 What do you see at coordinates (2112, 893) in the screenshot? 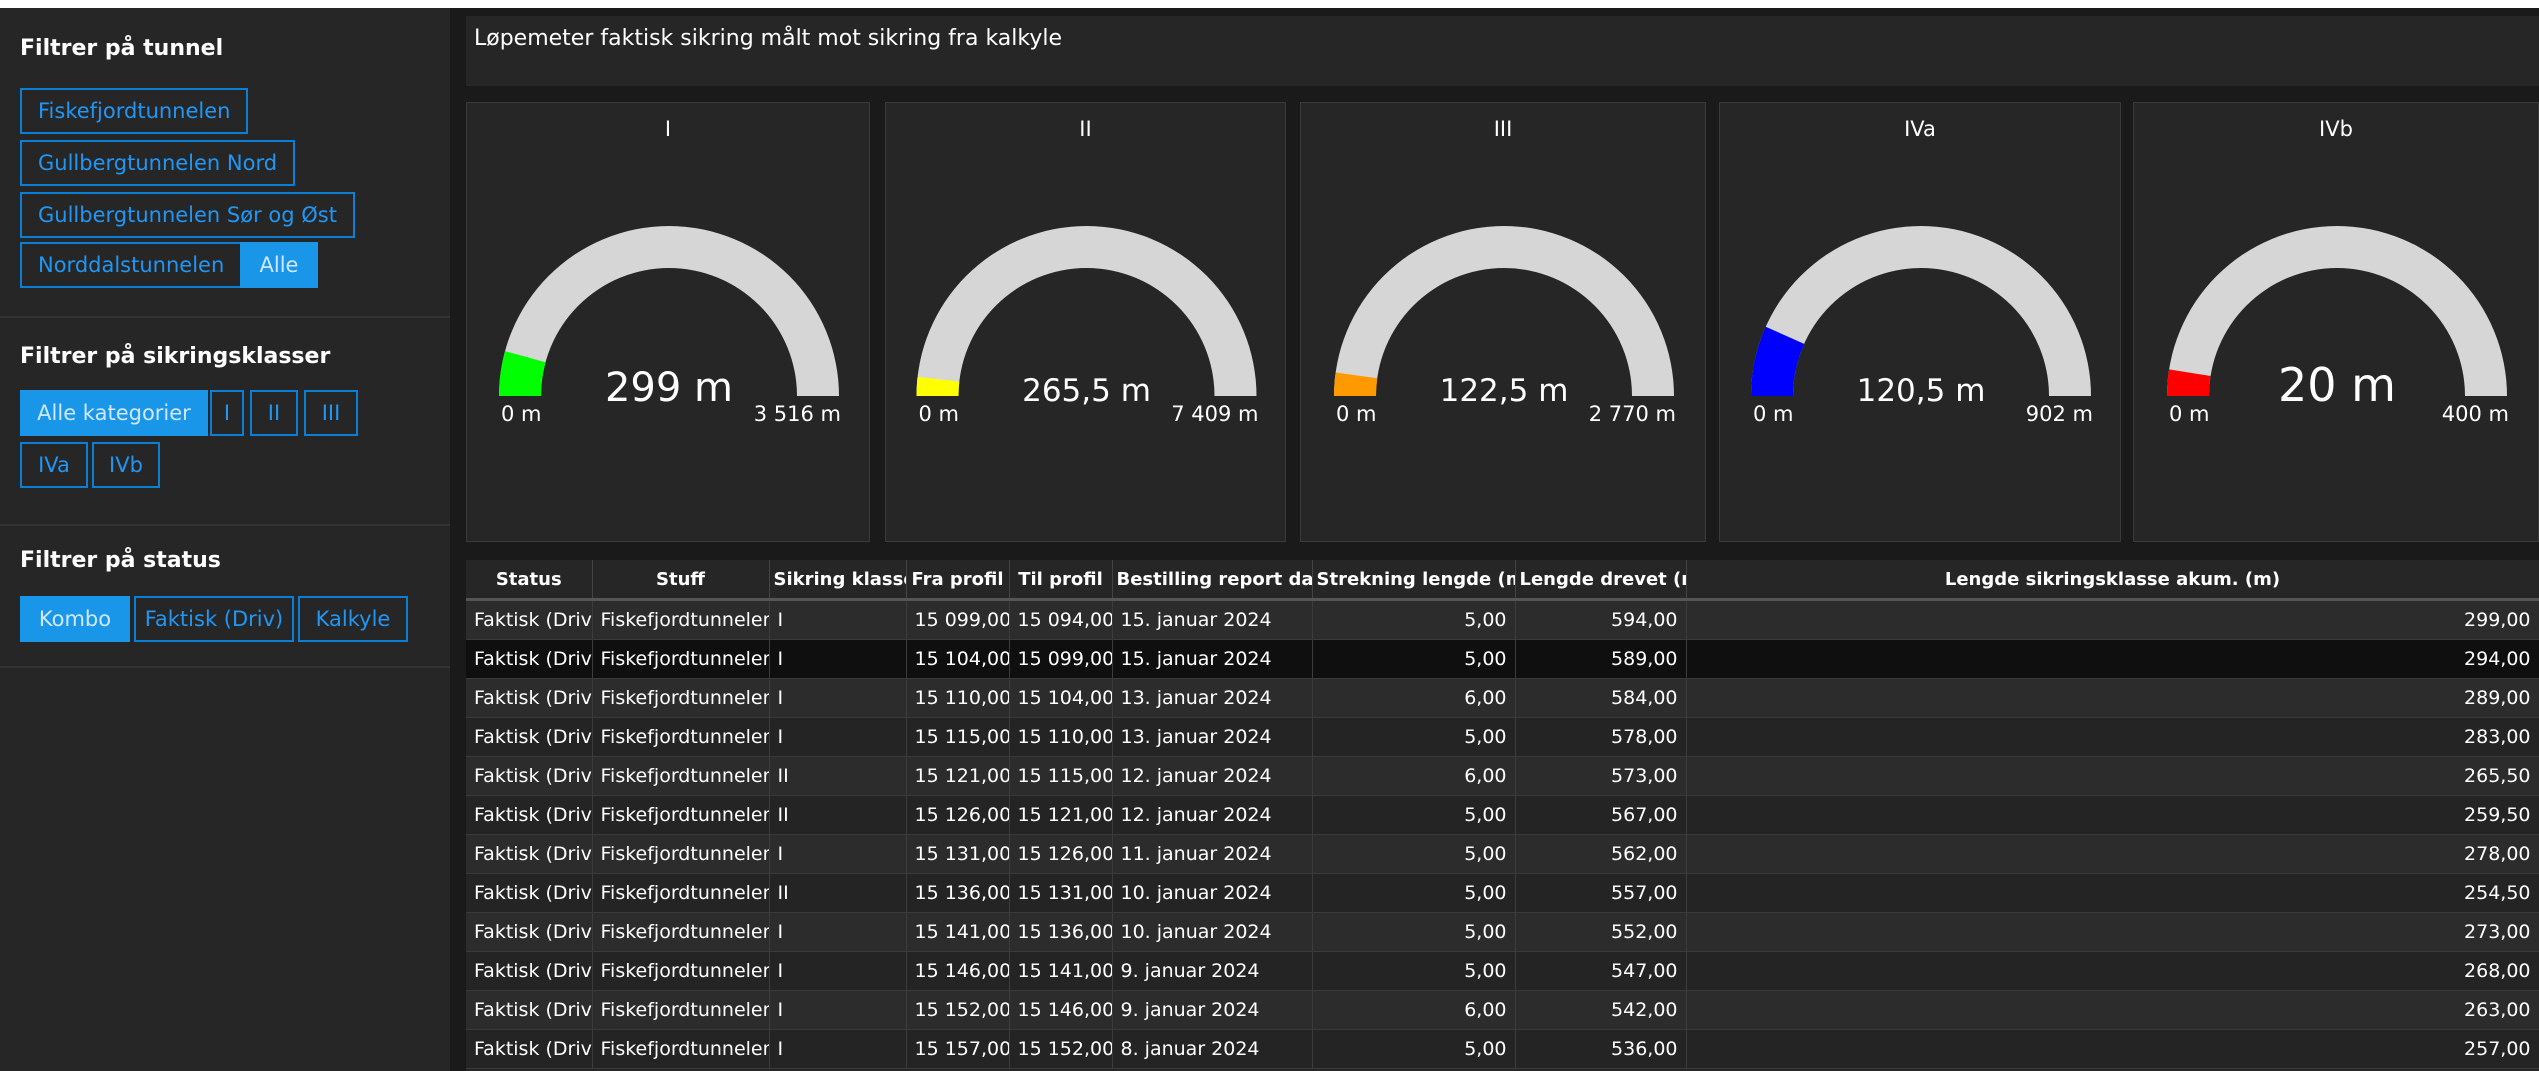
I see `cell-lengde-akum: 254,50` at bounding box center [2112, 893].